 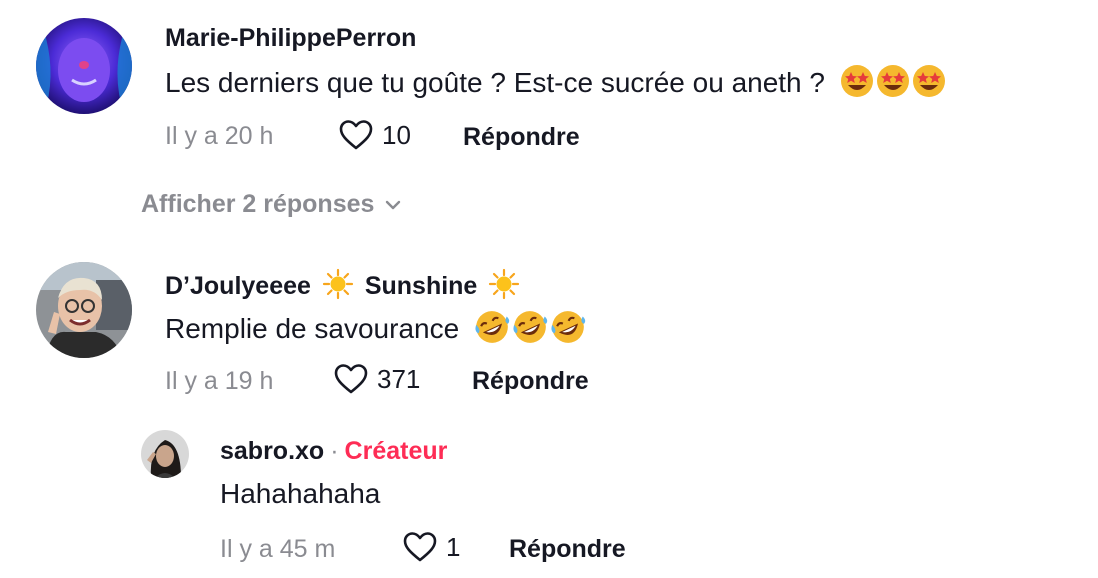 What do you see at coordinates (453, 546) in the screenshot?
I see `like-count: 1` at bounding box center [453, 546].